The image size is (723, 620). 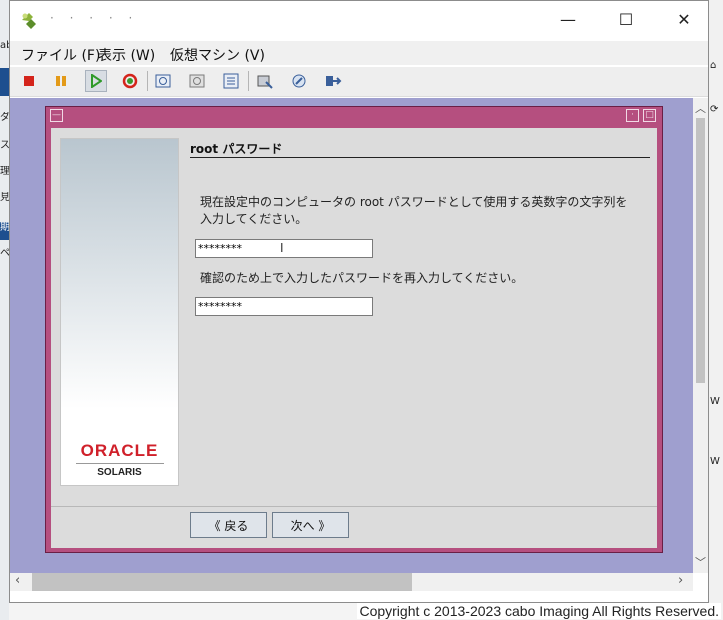 I want to click on title-divider, so click(x=420, y=157).